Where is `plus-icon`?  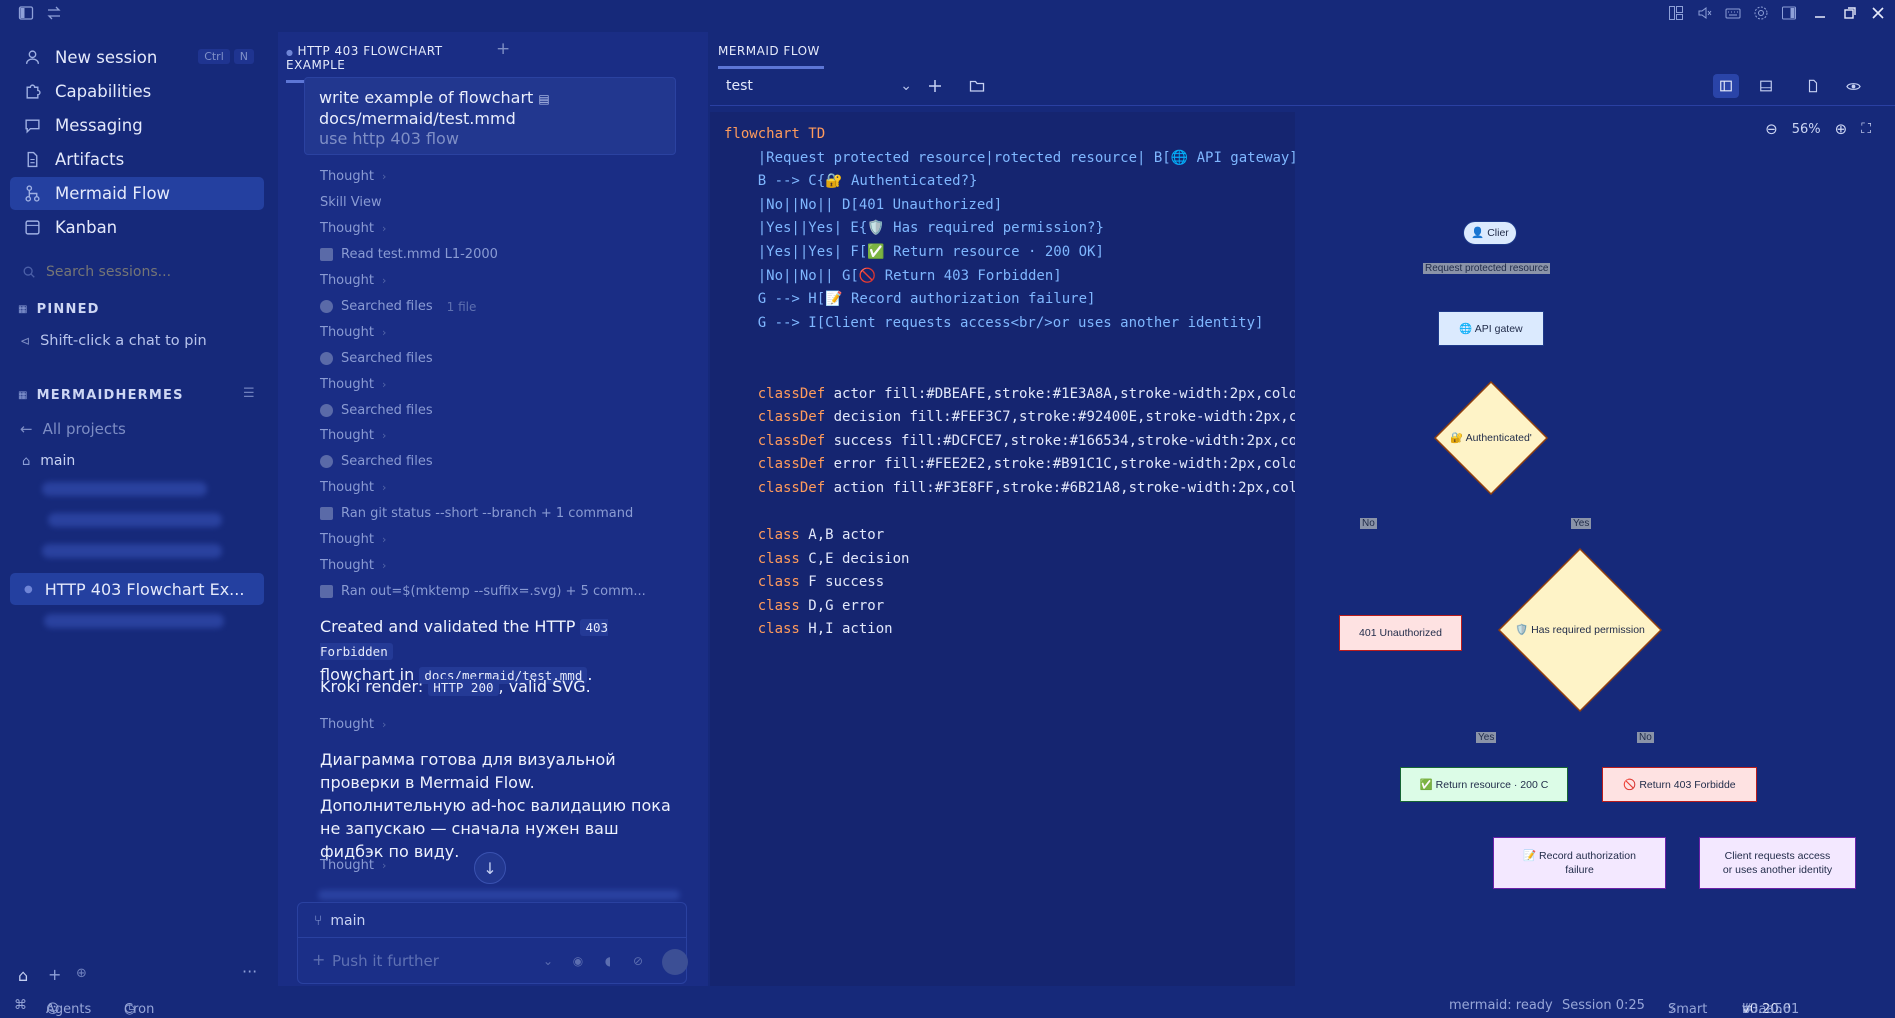
plus-icon is located at coordinates (935, 86).